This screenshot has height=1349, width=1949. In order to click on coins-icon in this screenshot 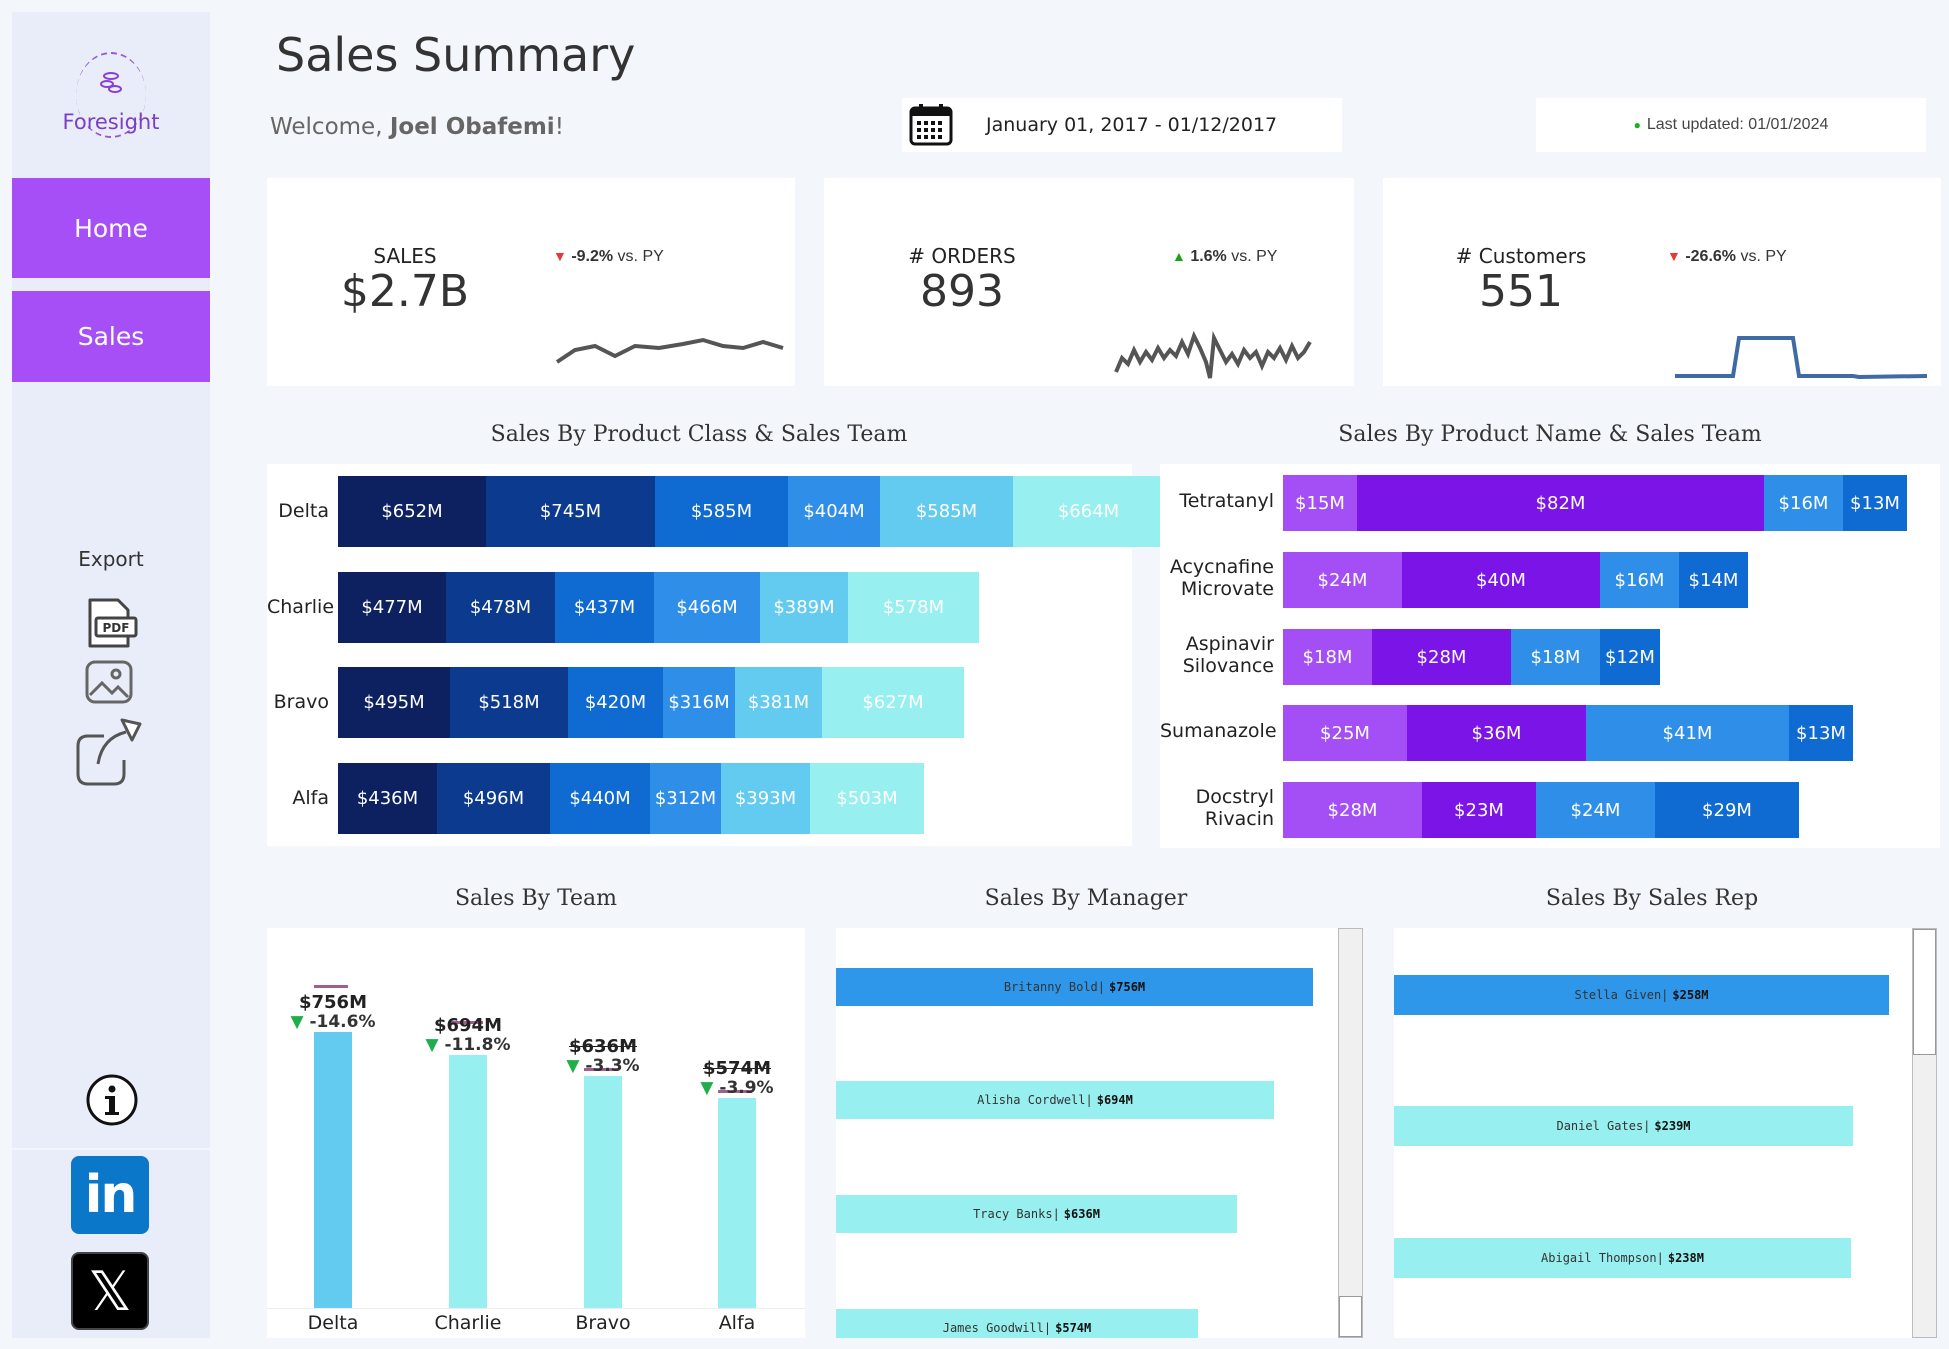, I will do `click(111, 82)`.